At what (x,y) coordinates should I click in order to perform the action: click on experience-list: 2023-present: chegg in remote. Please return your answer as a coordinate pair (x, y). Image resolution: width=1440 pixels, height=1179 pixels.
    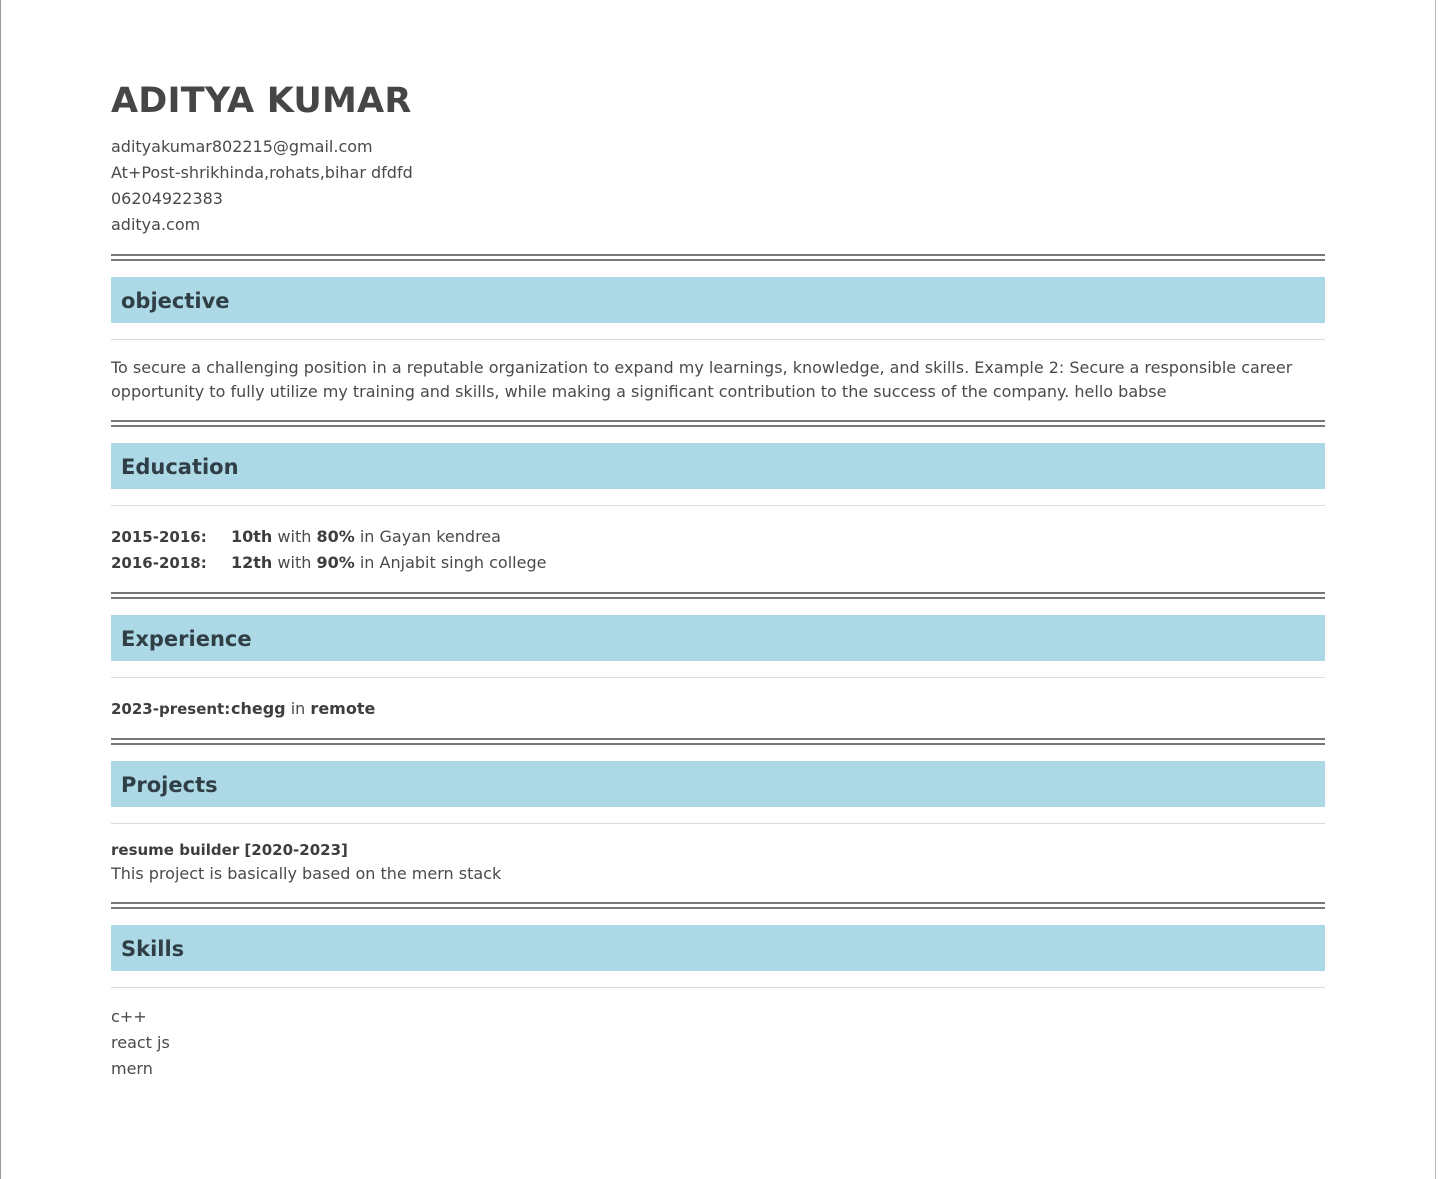
    Looking at the image, I should click on (718, 709).